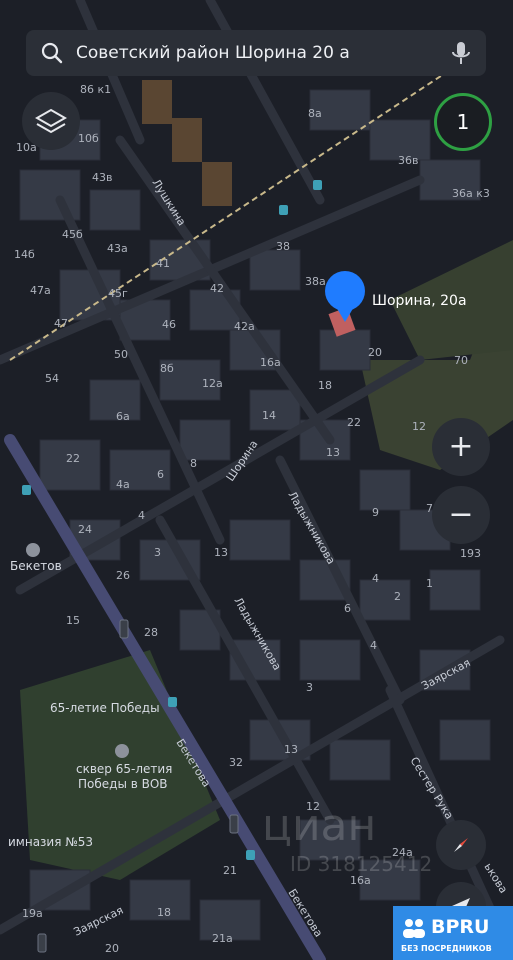  I want to click on house-number: 36в, so click(408, 160).